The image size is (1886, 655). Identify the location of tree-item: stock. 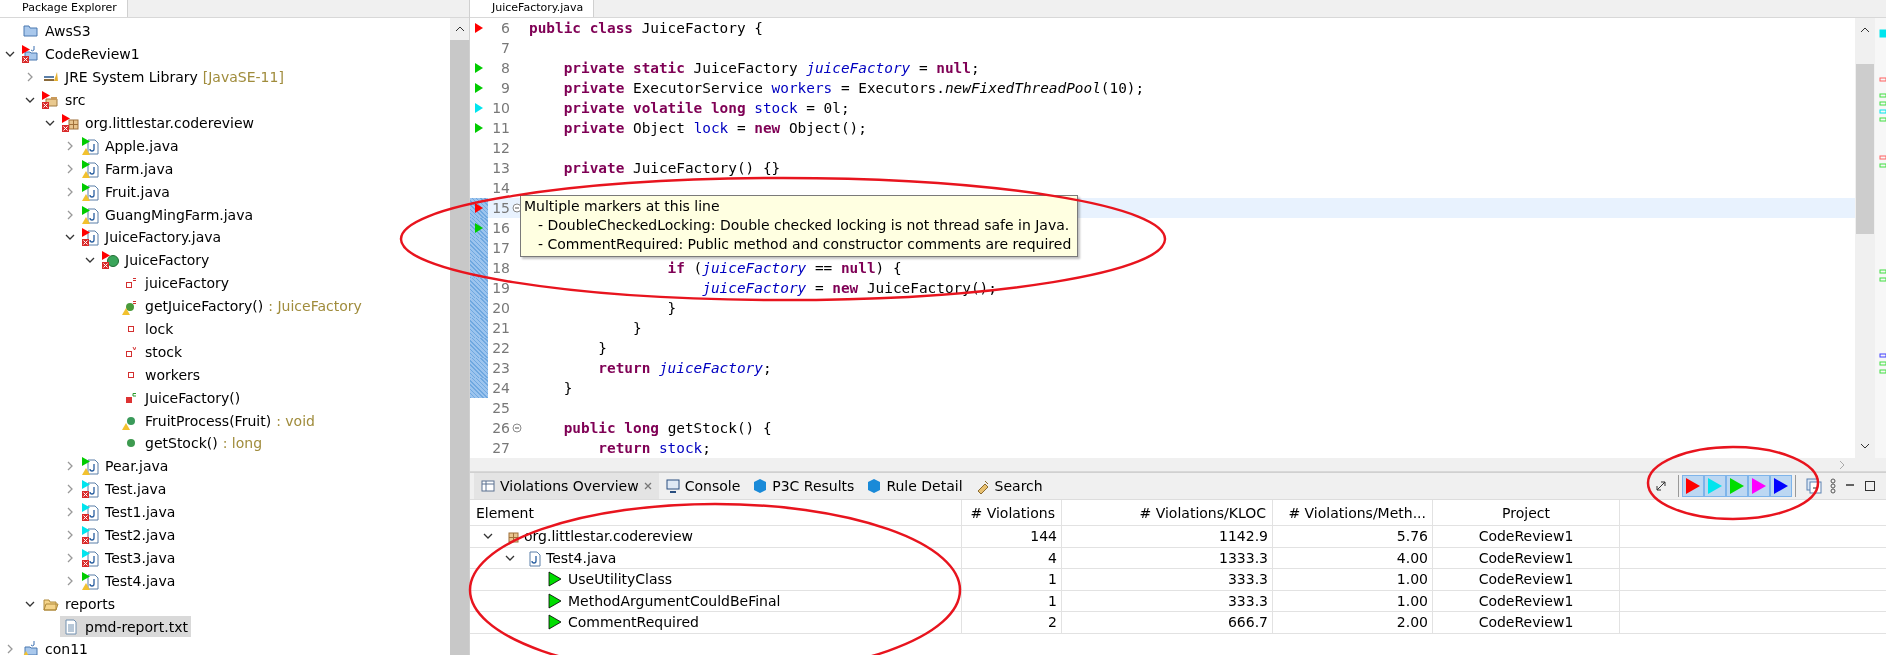
(153, 352).